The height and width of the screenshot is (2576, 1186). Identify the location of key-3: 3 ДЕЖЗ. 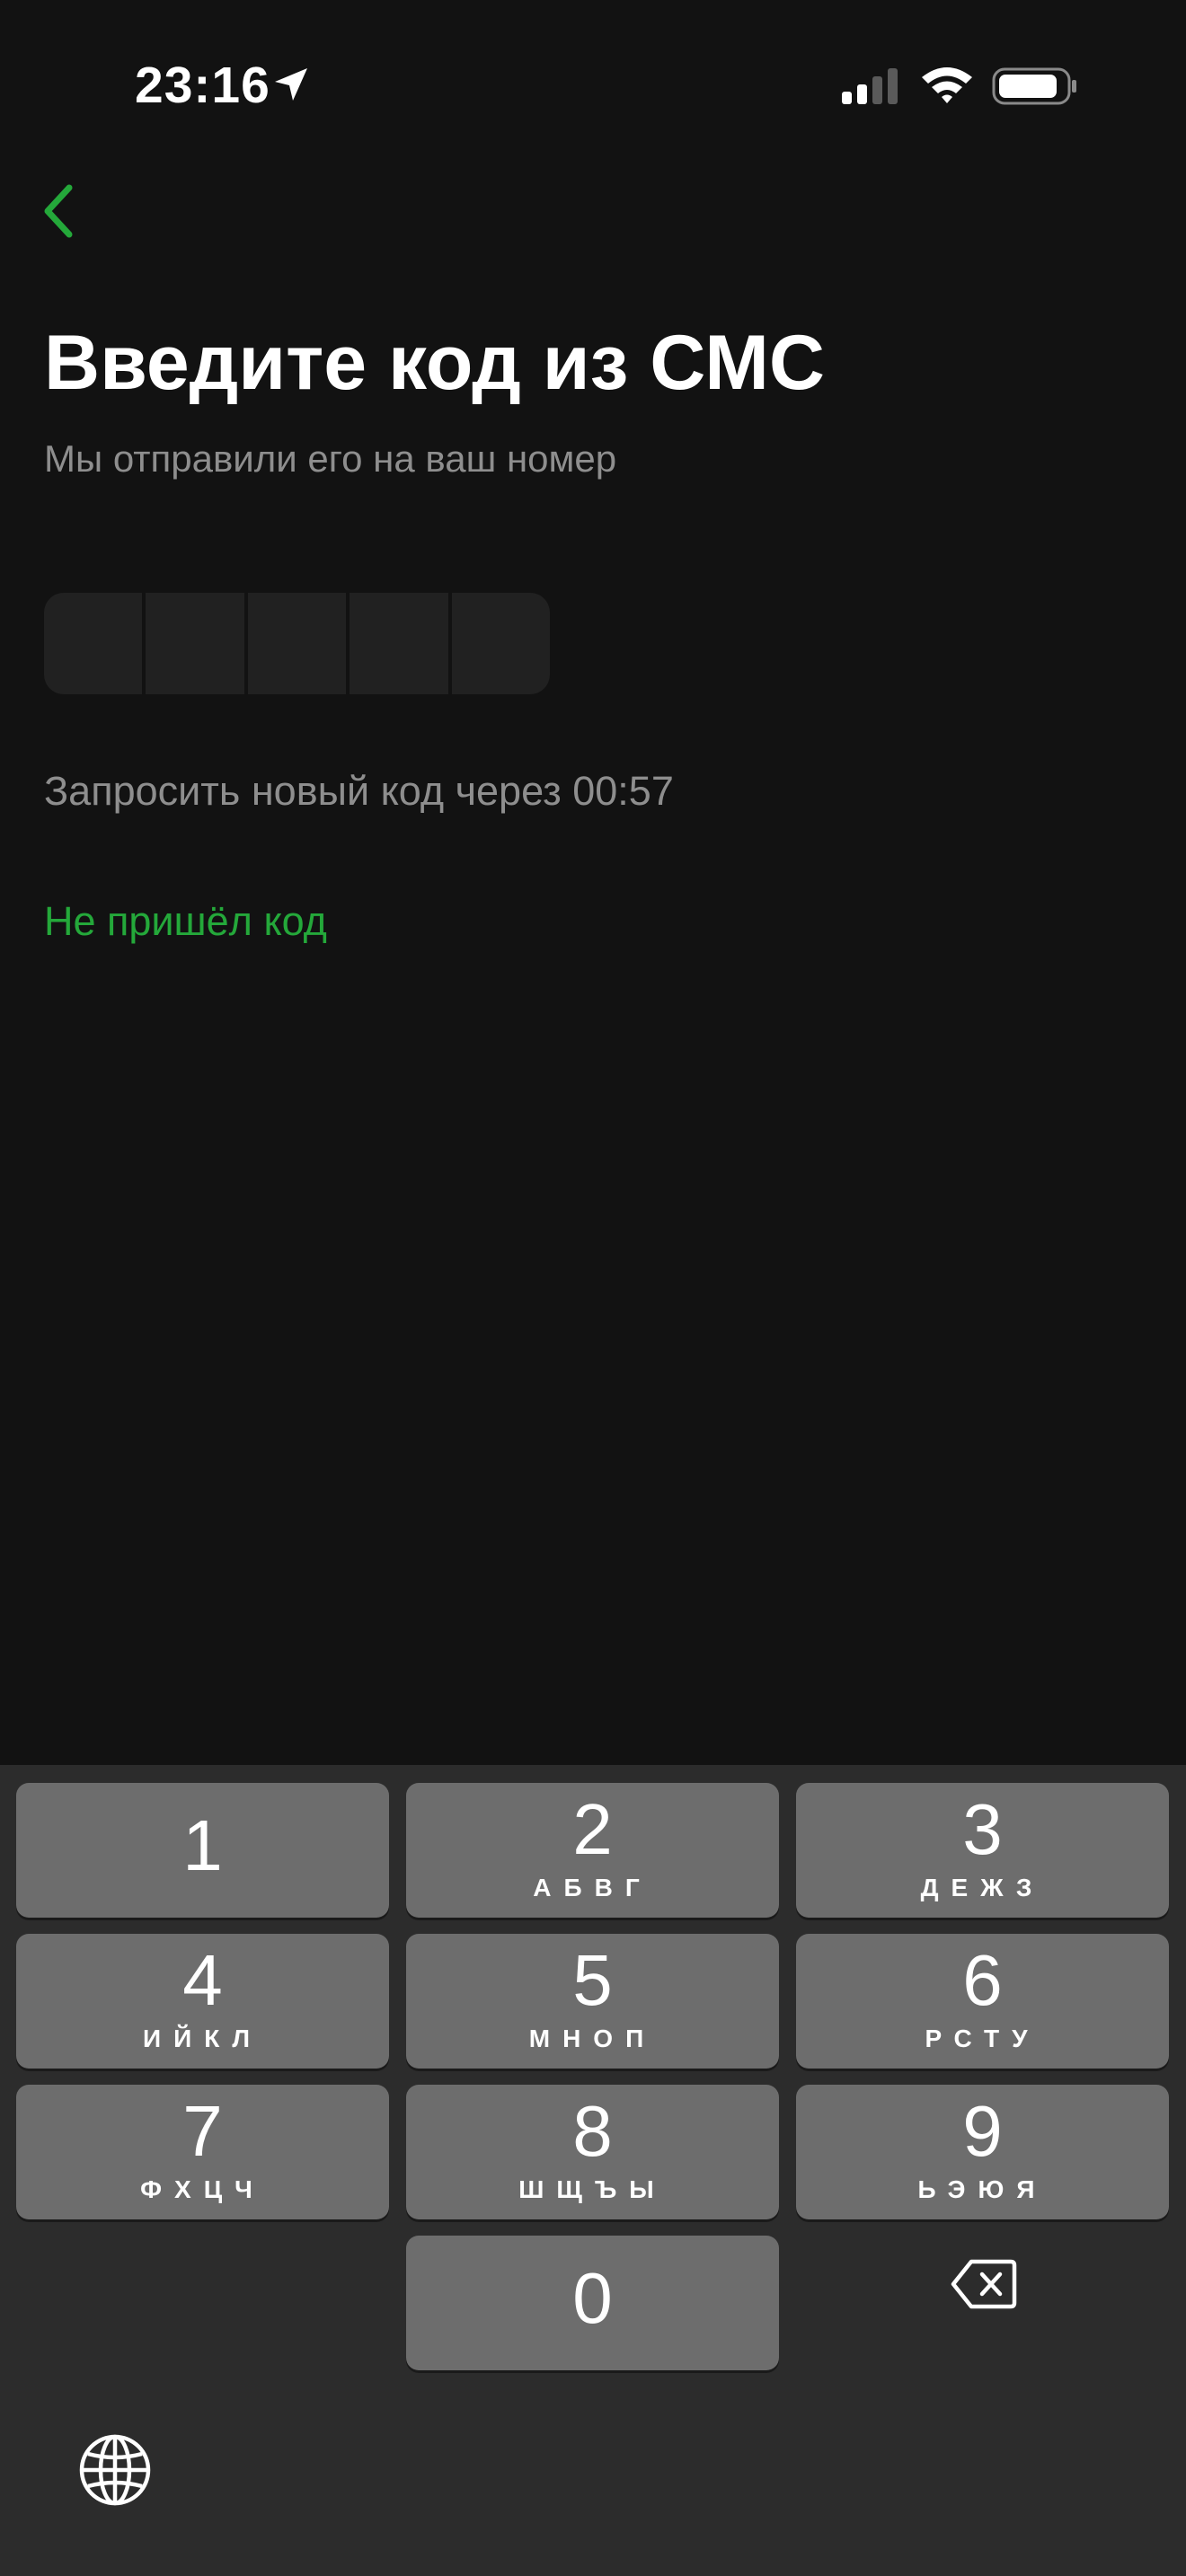
(982, 1850).